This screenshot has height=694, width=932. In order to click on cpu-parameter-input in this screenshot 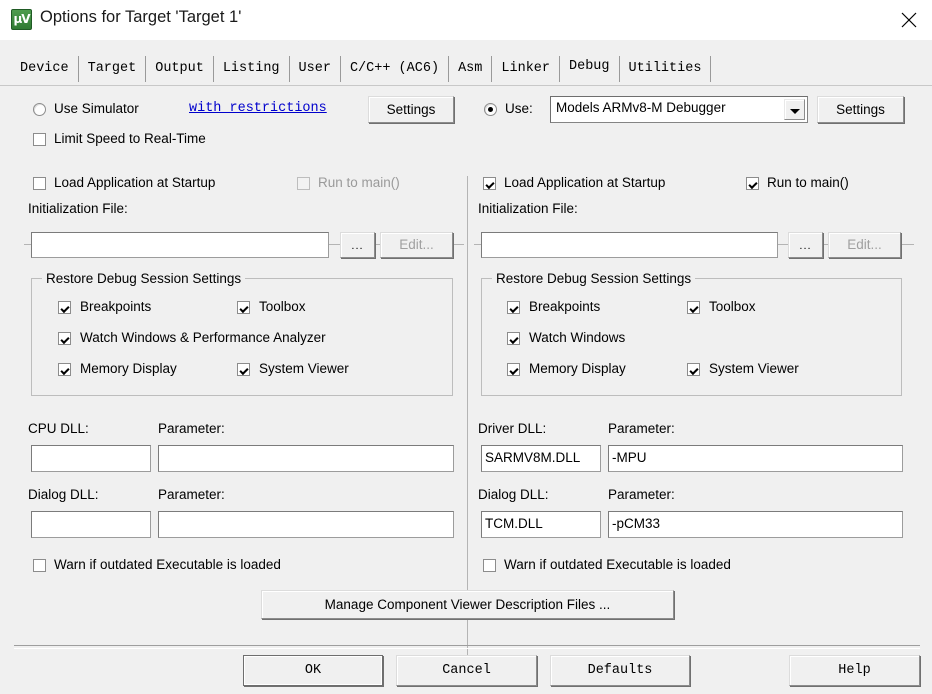, I will do `click(306, 458)`.